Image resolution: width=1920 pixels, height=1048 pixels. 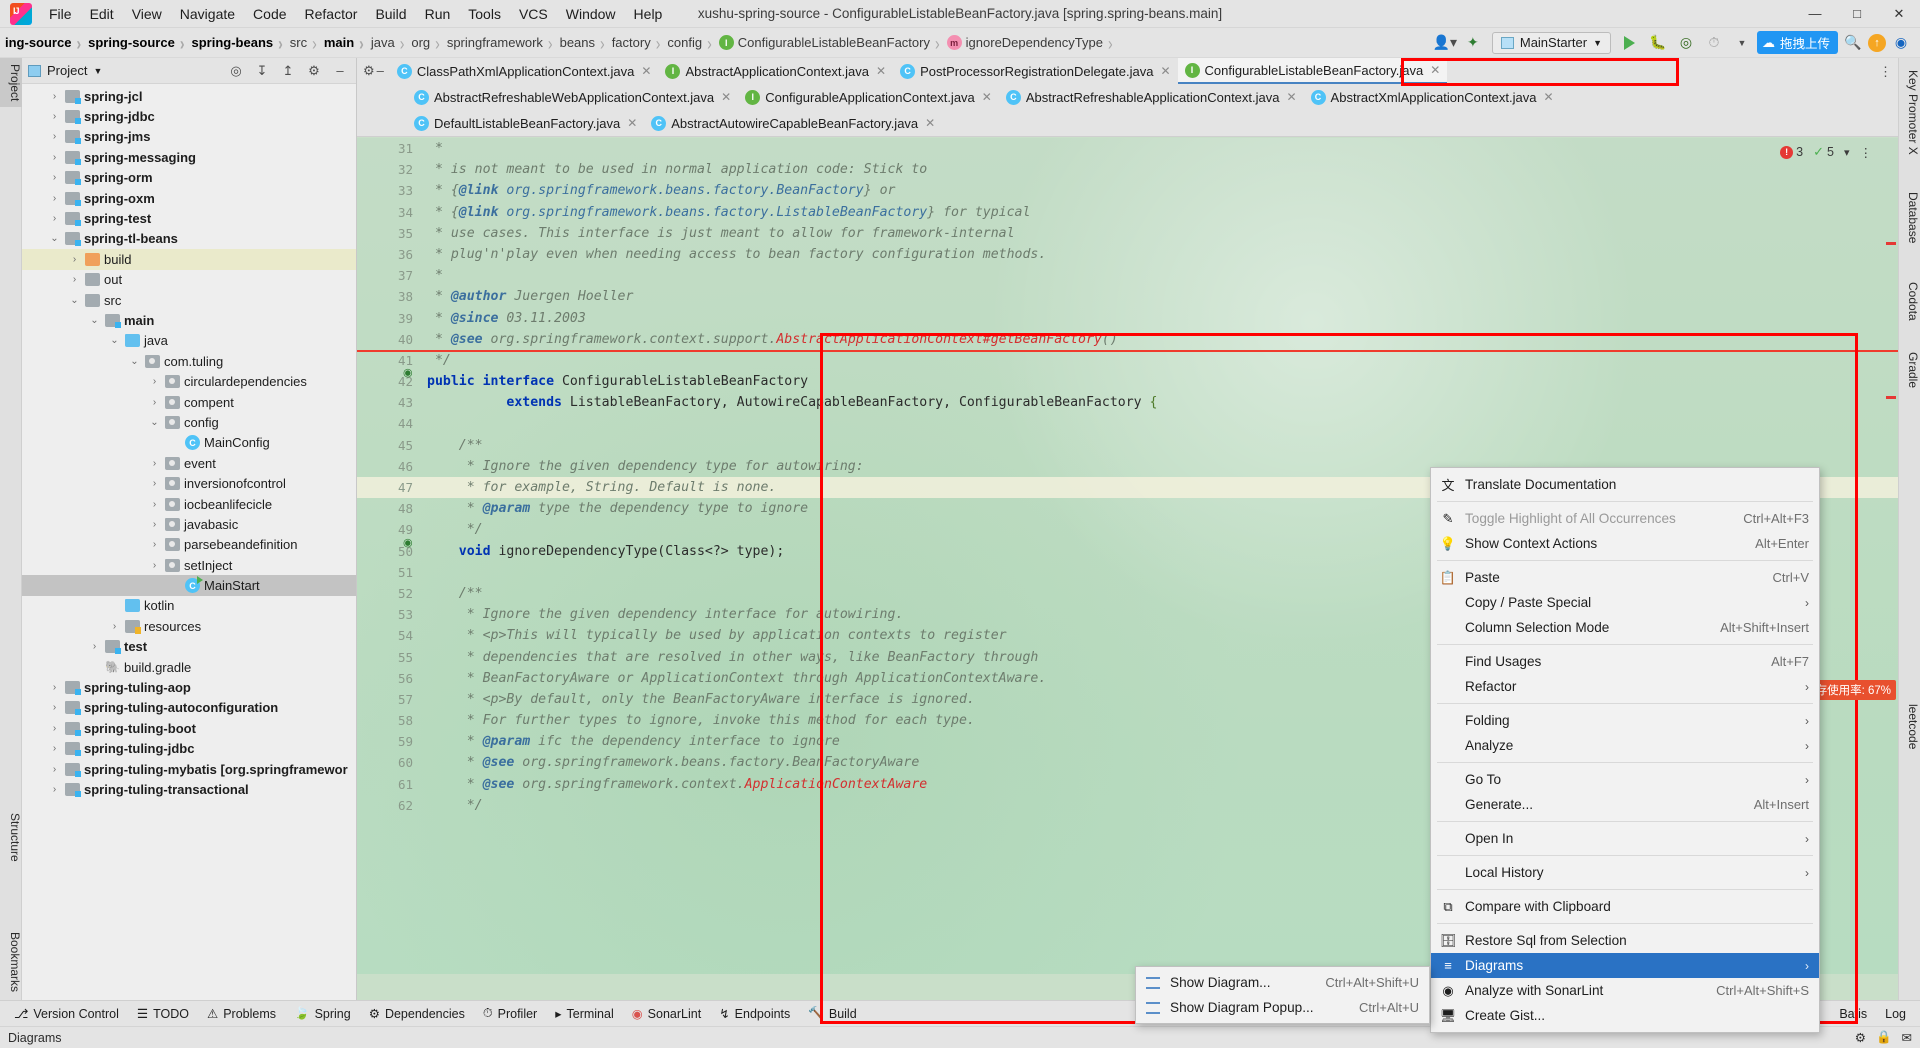 What do you see at coordinates (331, 14) in the screenshot?
I see `menu-item-refactor: Refactor` at bounding box center [331, 14].